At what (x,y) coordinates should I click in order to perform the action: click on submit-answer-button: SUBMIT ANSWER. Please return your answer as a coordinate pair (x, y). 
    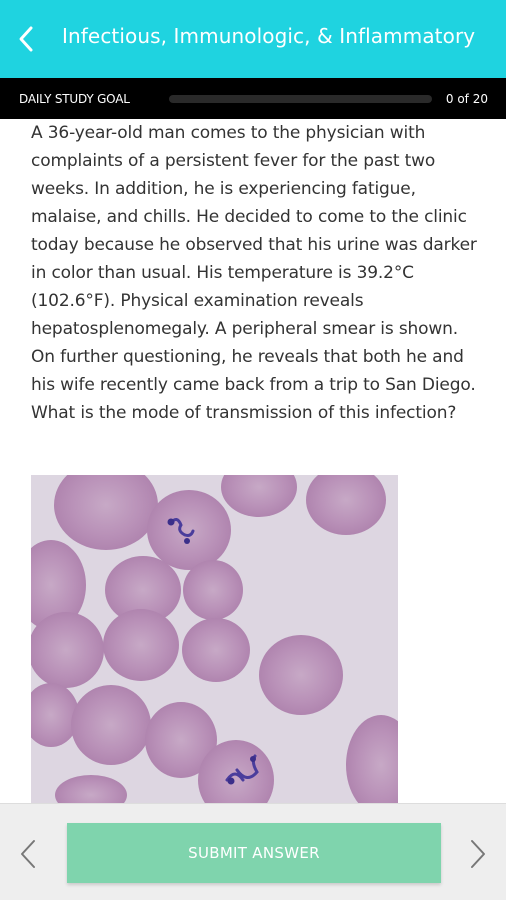
    Looking at the image, I should click on (254, 853).